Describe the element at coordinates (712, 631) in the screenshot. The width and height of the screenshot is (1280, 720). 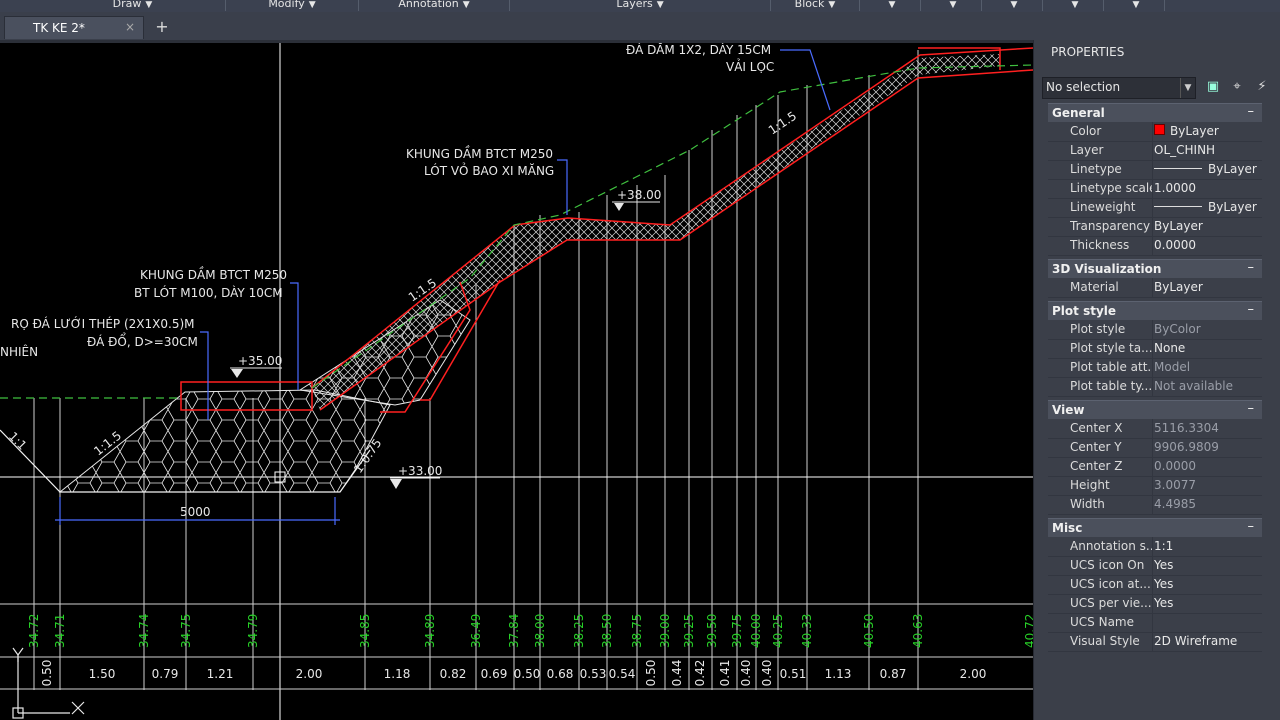
I see `station-elevation-label: 39.50` at that location.